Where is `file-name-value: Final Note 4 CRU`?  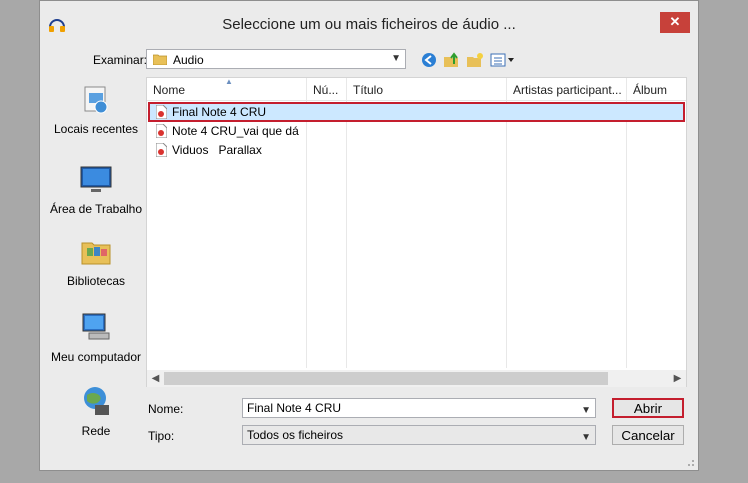 file-name-value: Final Note 4 CRU is located at coordinates (294, 408).